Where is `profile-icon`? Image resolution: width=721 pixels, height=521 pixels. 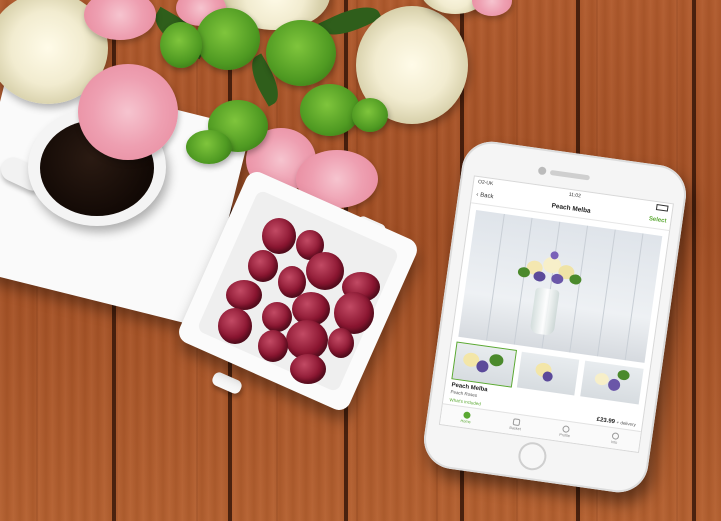
profile-icon is located at coordinates (565, 429).